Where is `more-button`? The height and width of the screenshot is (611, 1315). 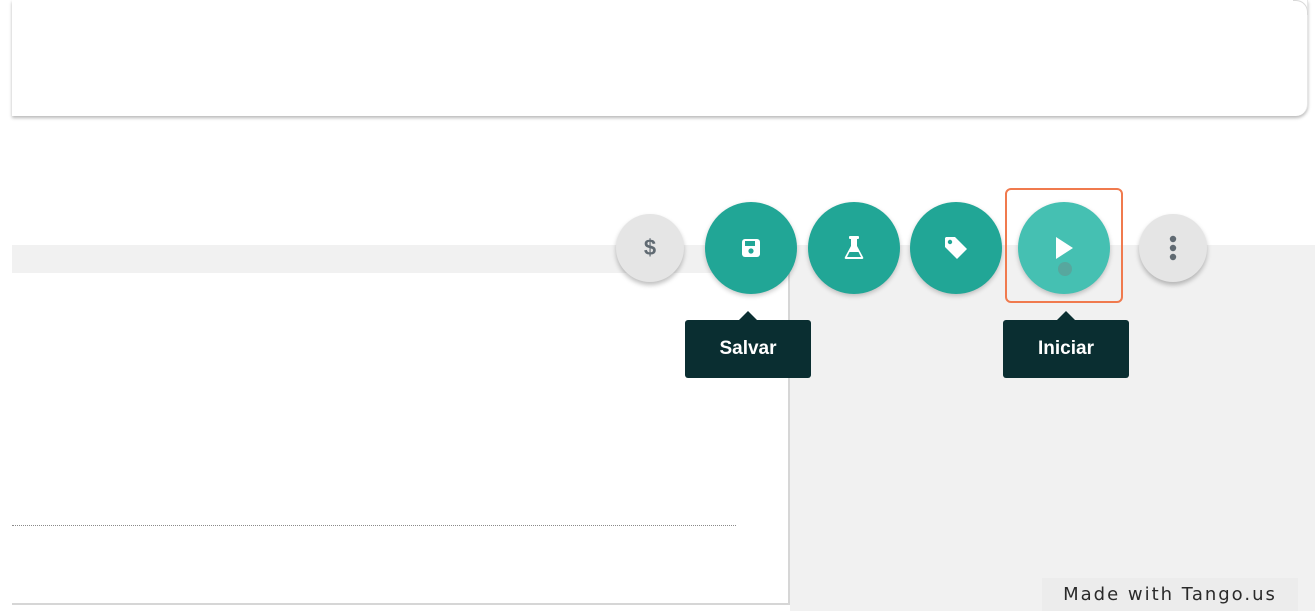
more-button is located at coordinates (1173, 248).